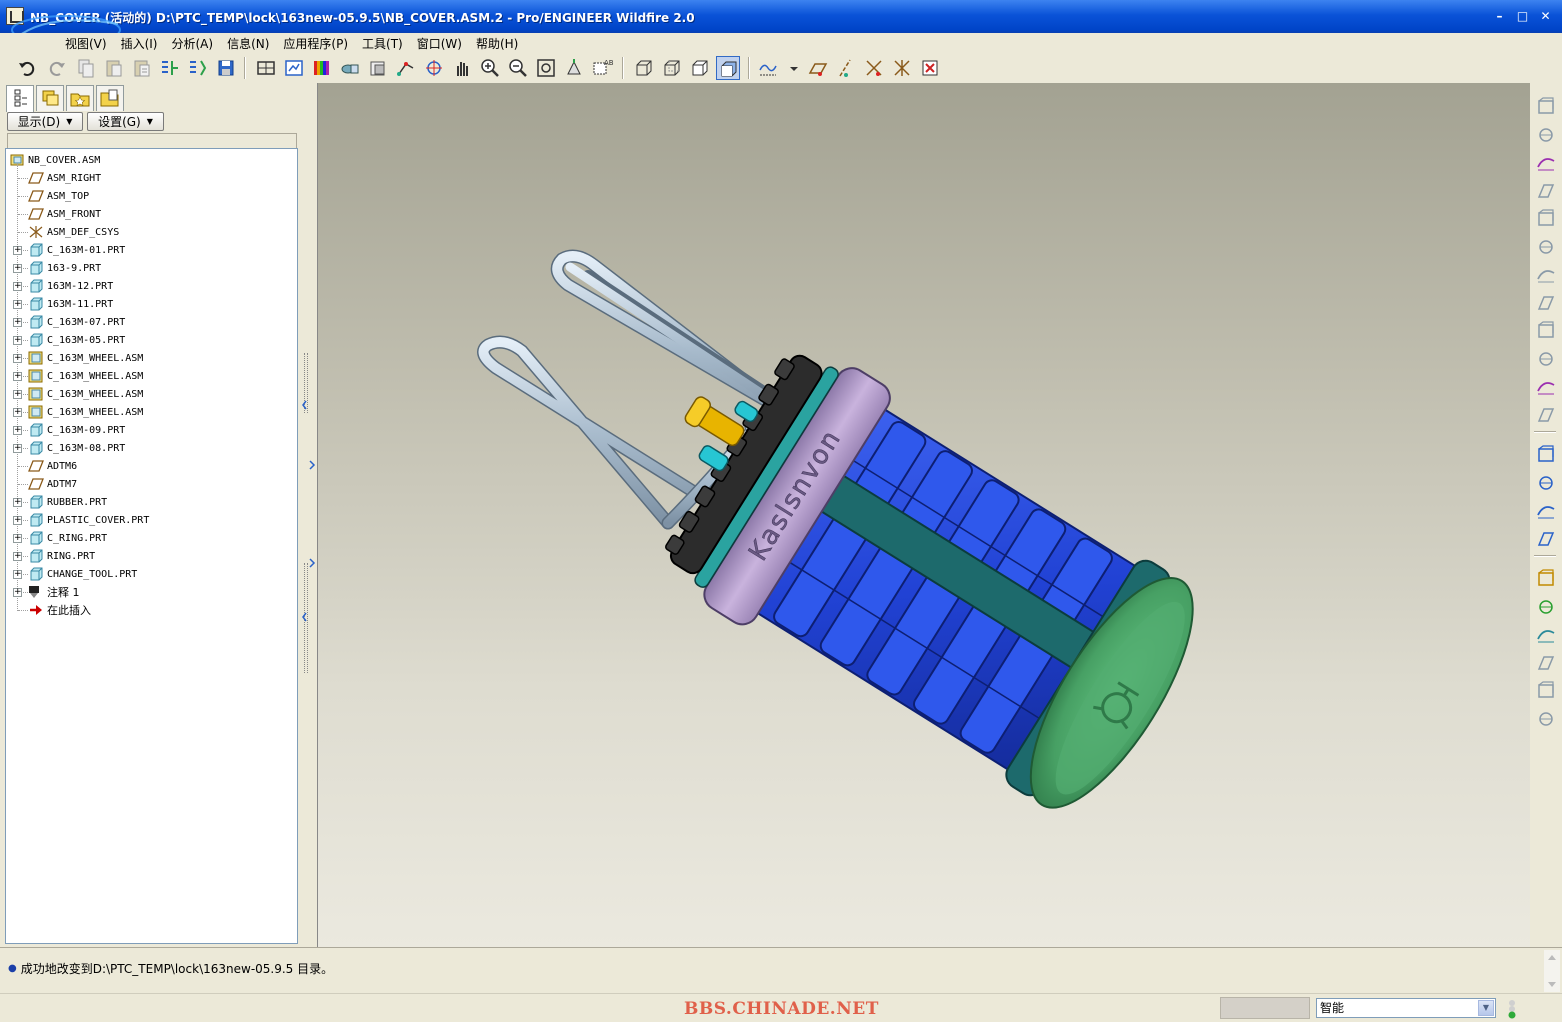  What do you see at coordinates (1546, 303) in the screenshot?
I see `revolve-icon` at bounding box center [1546, 303].